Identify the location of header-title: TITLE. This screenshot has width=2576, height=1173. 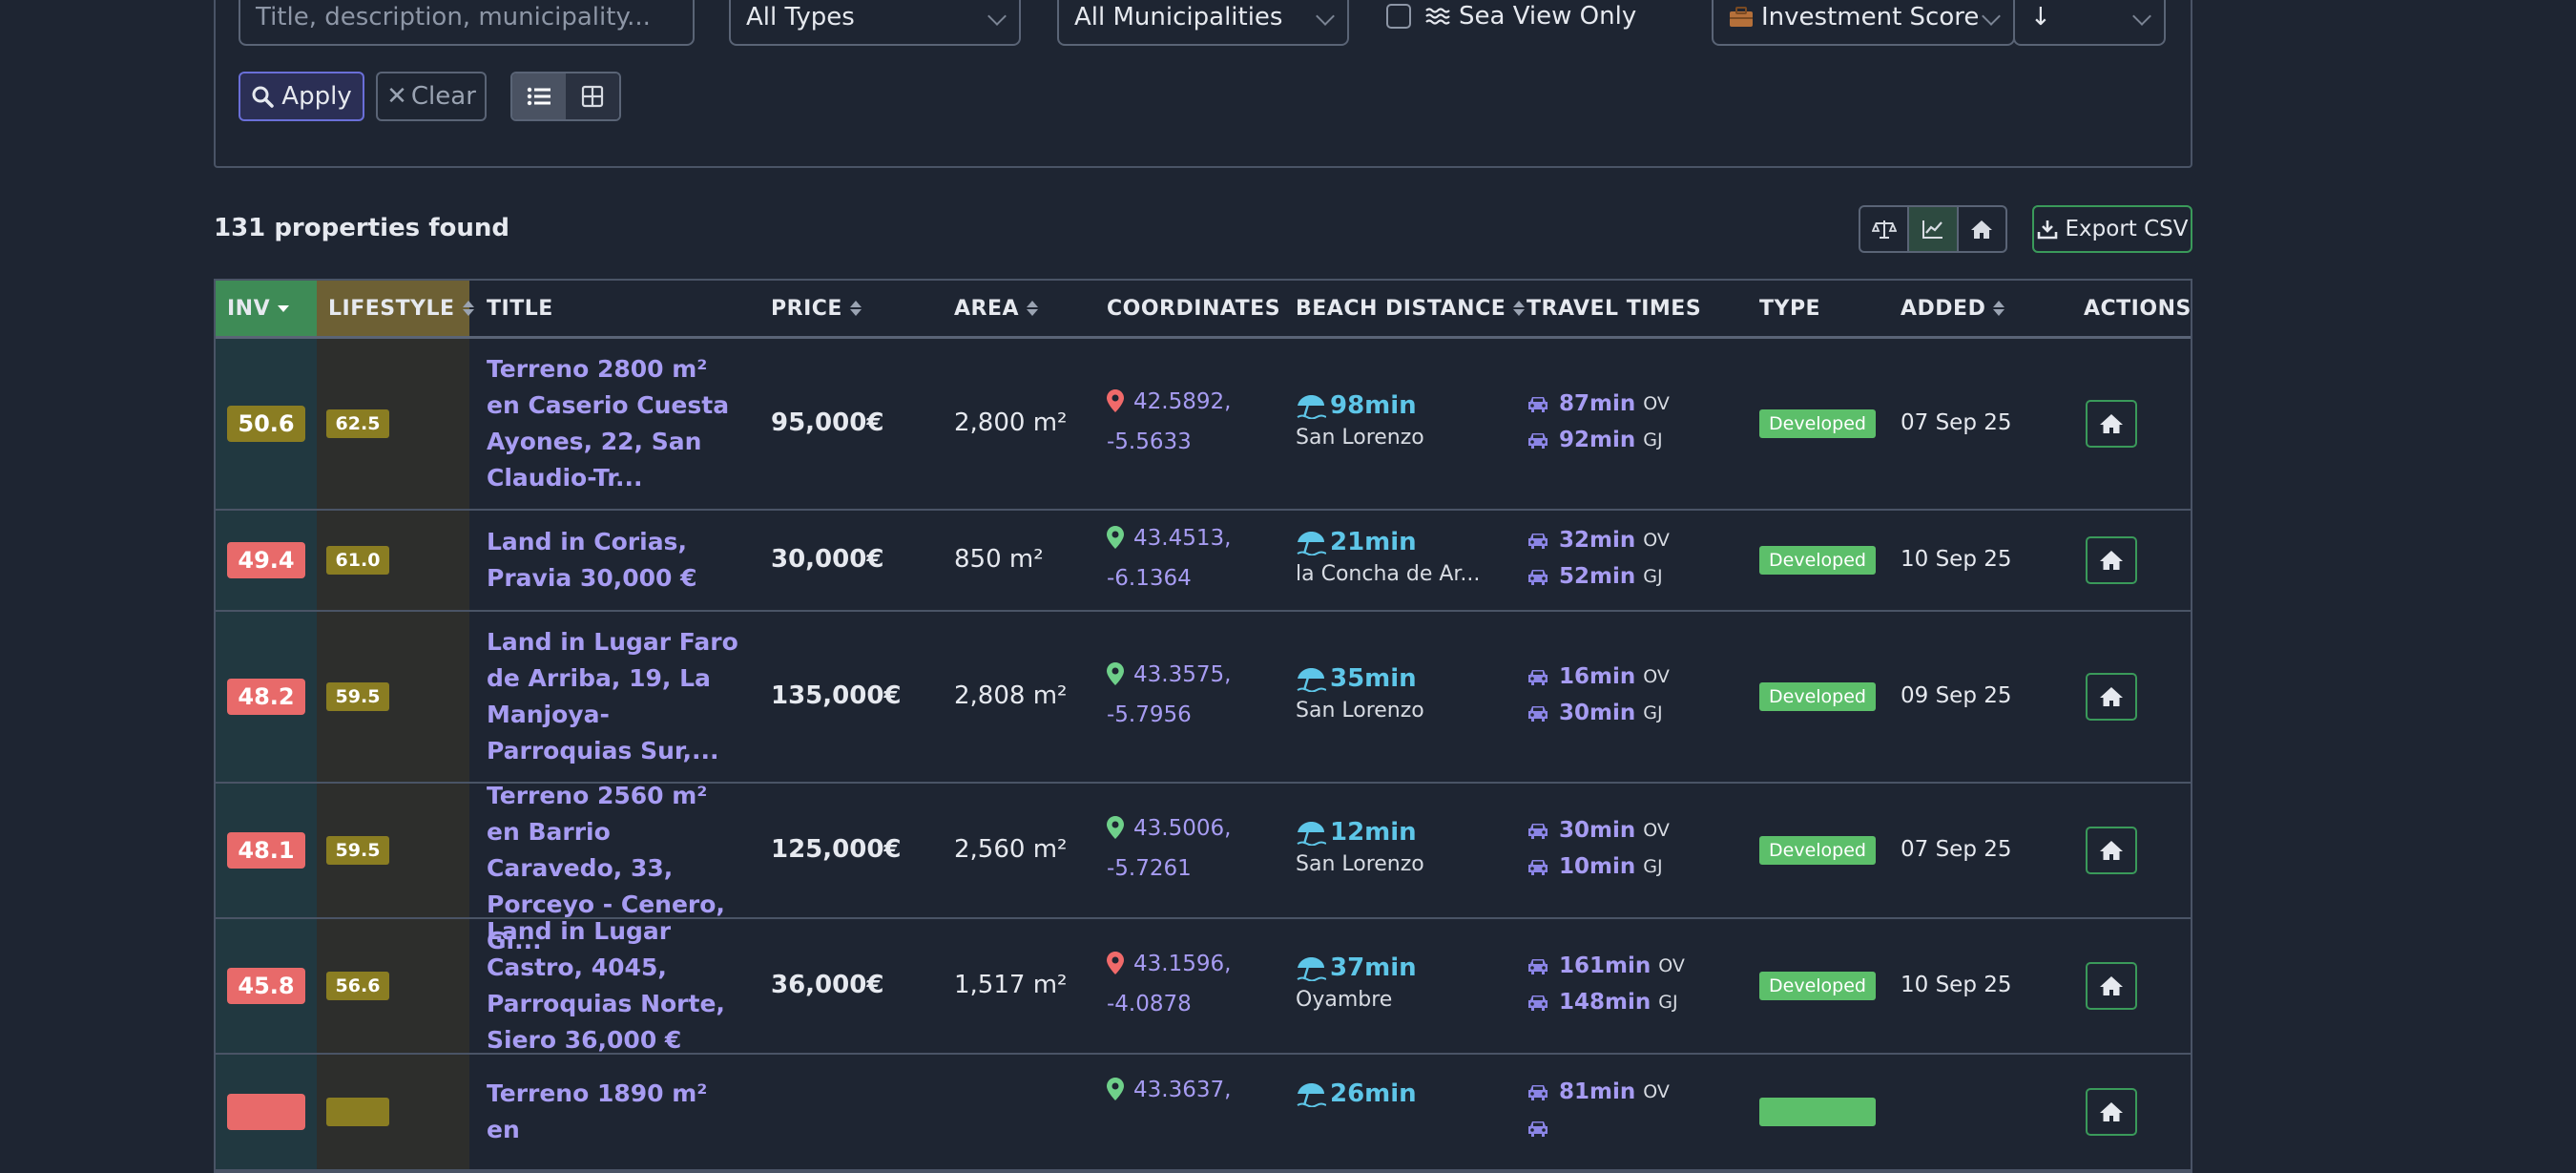
(520, 309).